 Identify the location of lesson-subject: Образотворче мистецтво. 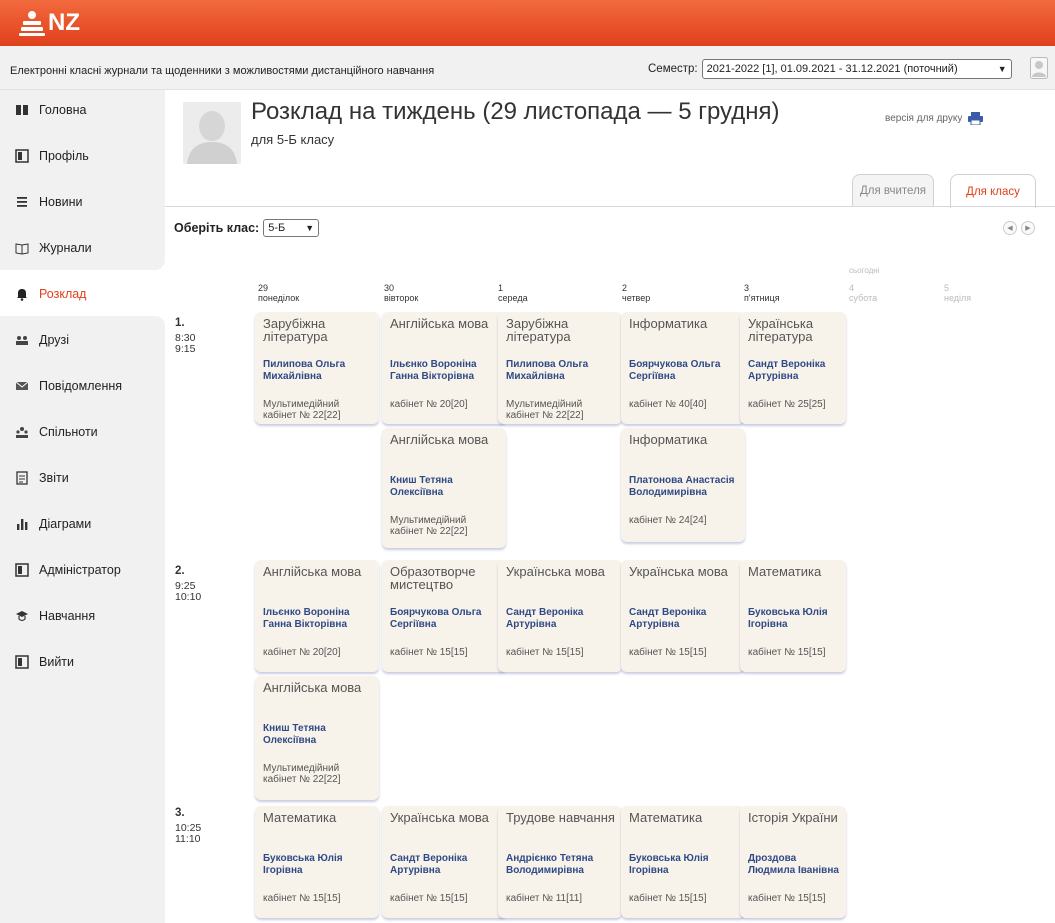
(433, 578).